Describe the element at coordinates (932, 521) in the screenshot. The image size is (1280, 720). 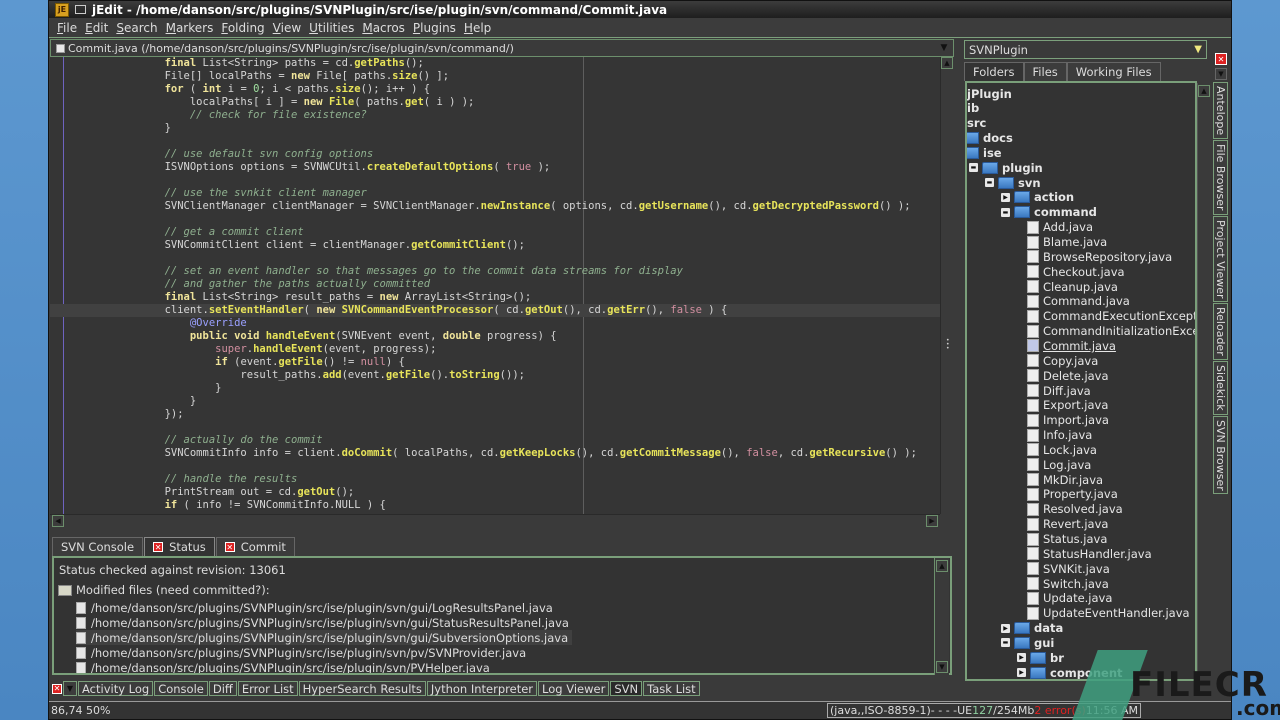
I see `scroll-right-icon: ▶` at that location.